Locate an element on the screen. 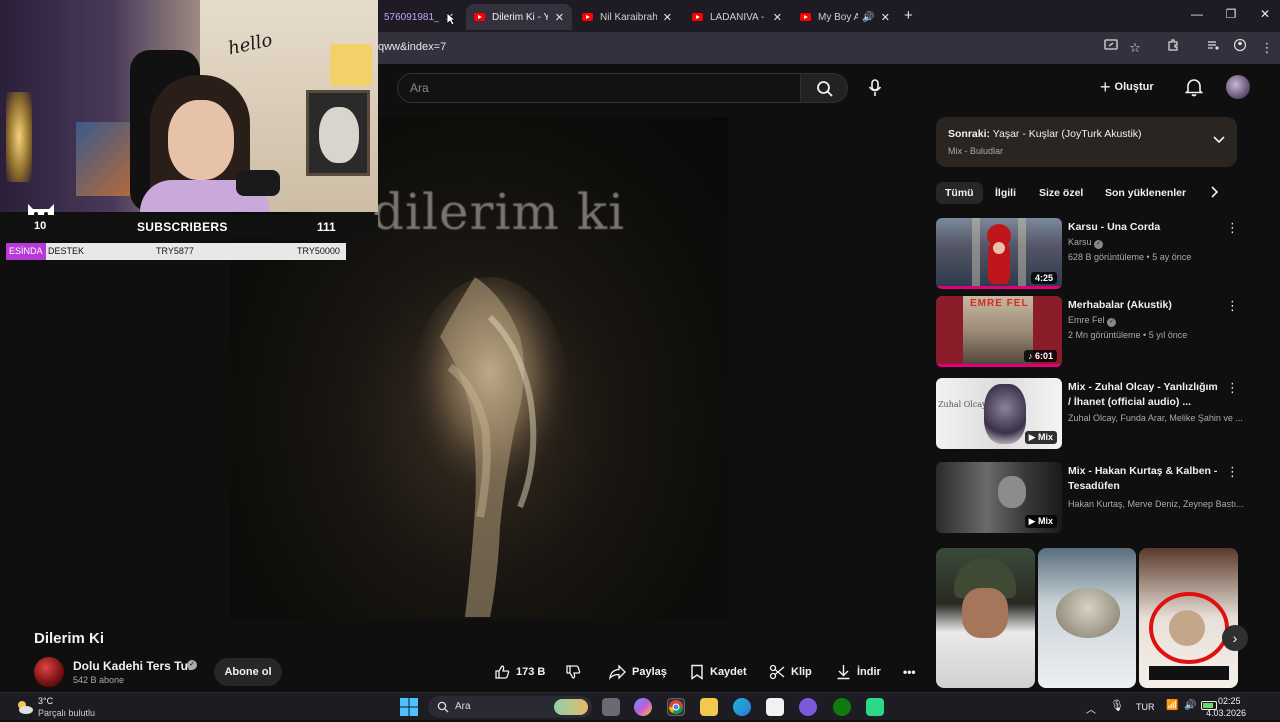 This screenshot has height=722, width=1280. search-button is located at coordinates (824, 88).